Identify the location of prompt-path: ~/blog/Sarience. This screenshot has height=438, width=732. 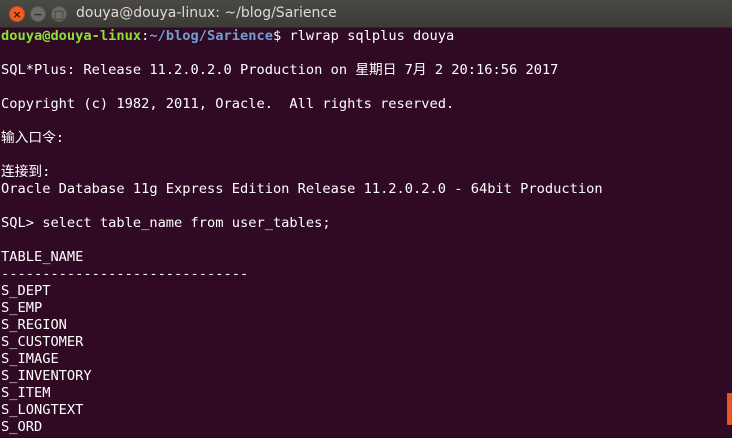
(211, 36).